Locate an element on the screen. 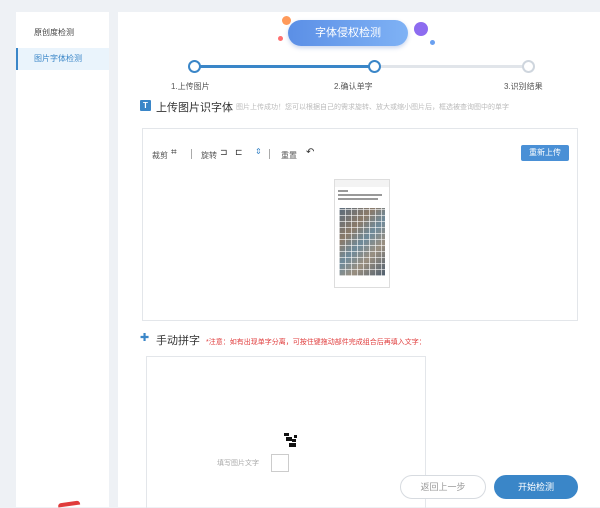 The image size is (600, 508). flip-toggle-icon: ⇕ is located at coordinates (258, 151).